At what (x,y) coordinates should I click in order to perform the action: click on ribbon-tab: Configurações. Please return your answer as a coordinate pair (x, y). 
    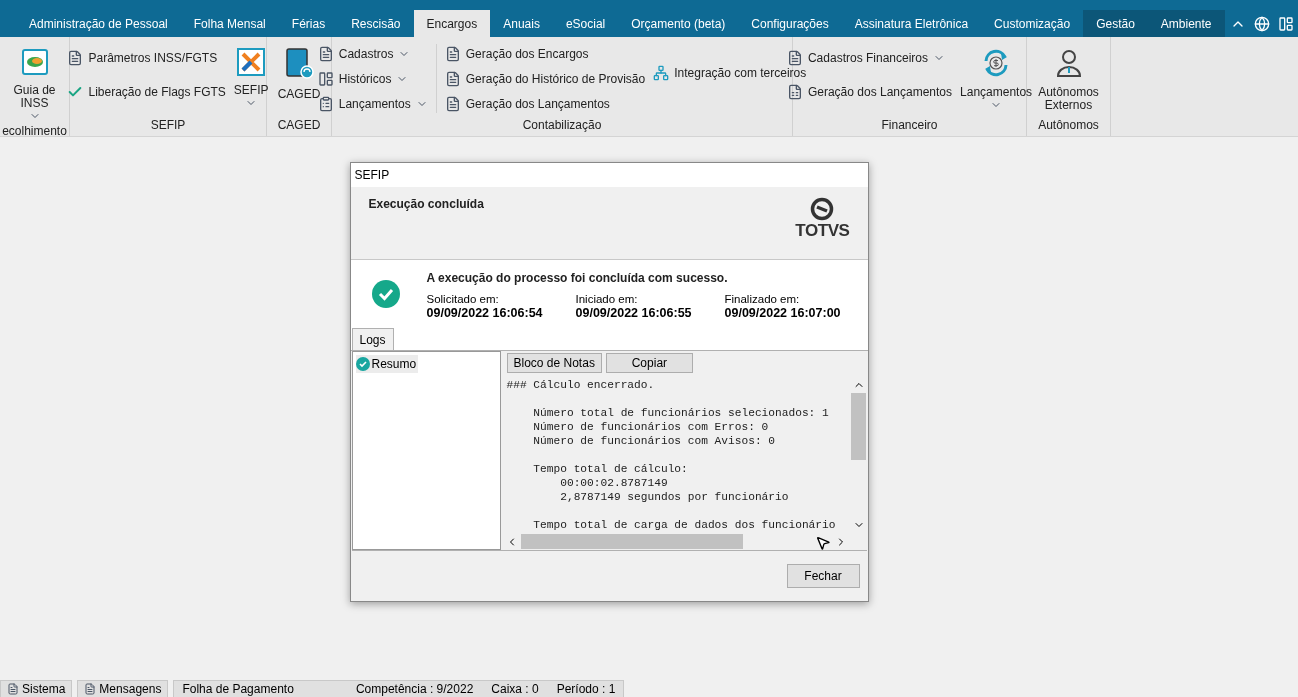
    Looking at the image, I should click on (790, 23).